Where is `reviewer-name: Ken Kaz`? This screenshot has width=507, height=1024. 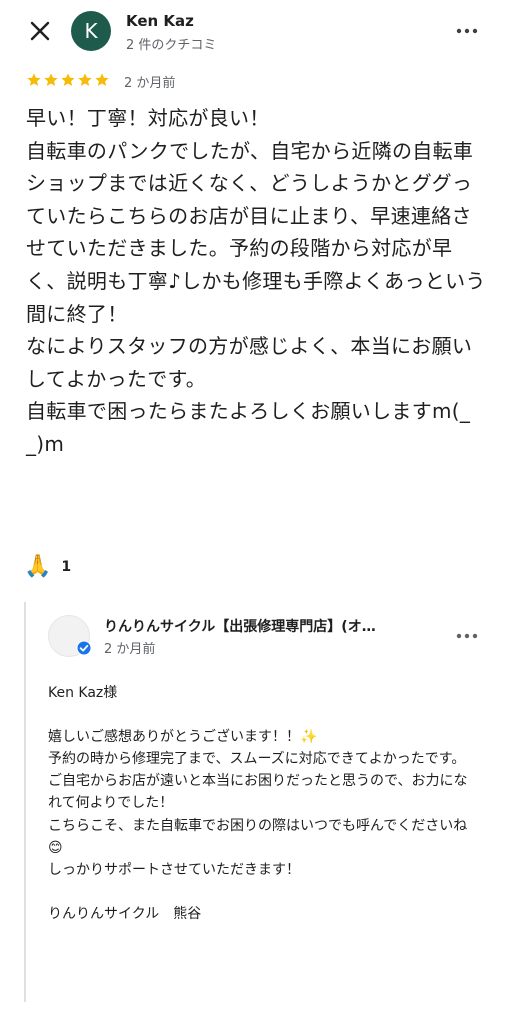 reviewer-name: Ken Kaz is located at coordinates (160, 21).